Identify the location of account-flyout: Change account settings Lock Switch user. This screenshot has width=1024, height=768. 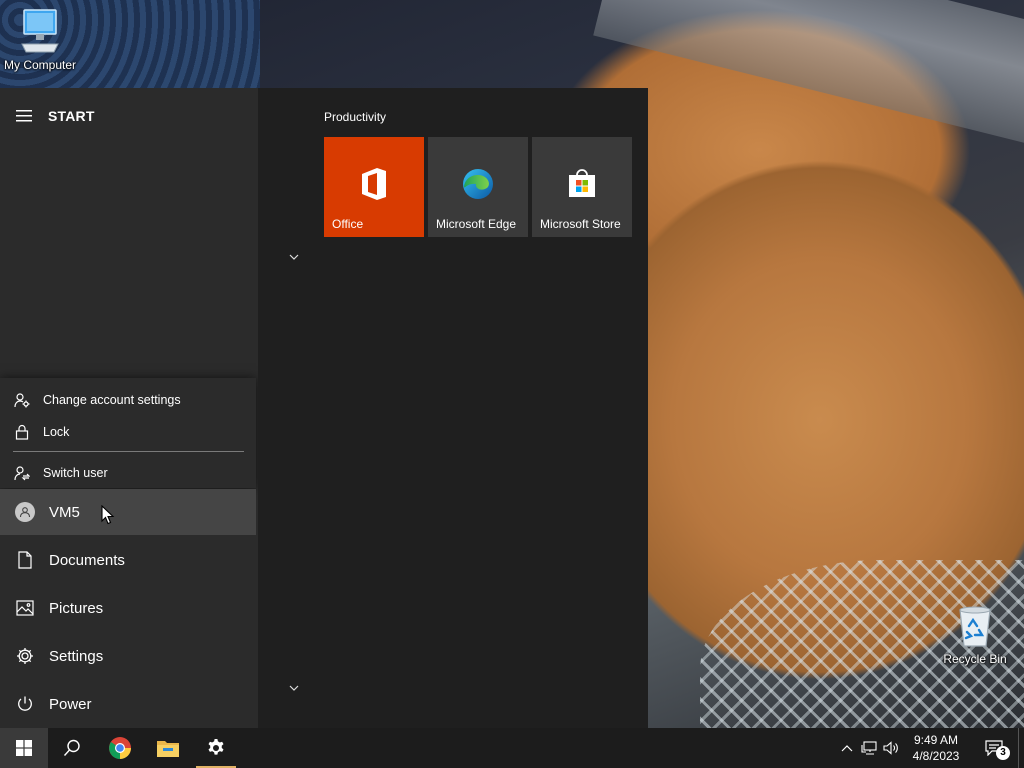
(128, 433).